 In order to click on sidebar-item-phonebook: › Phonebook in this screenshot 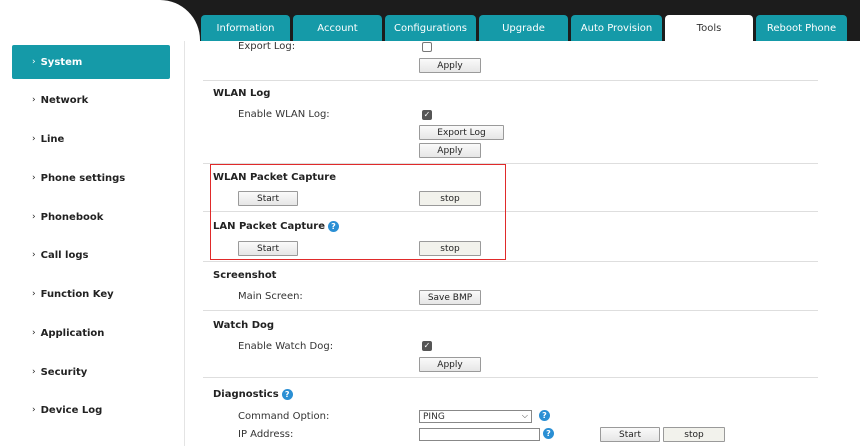, I will do `click(91, 217)`.